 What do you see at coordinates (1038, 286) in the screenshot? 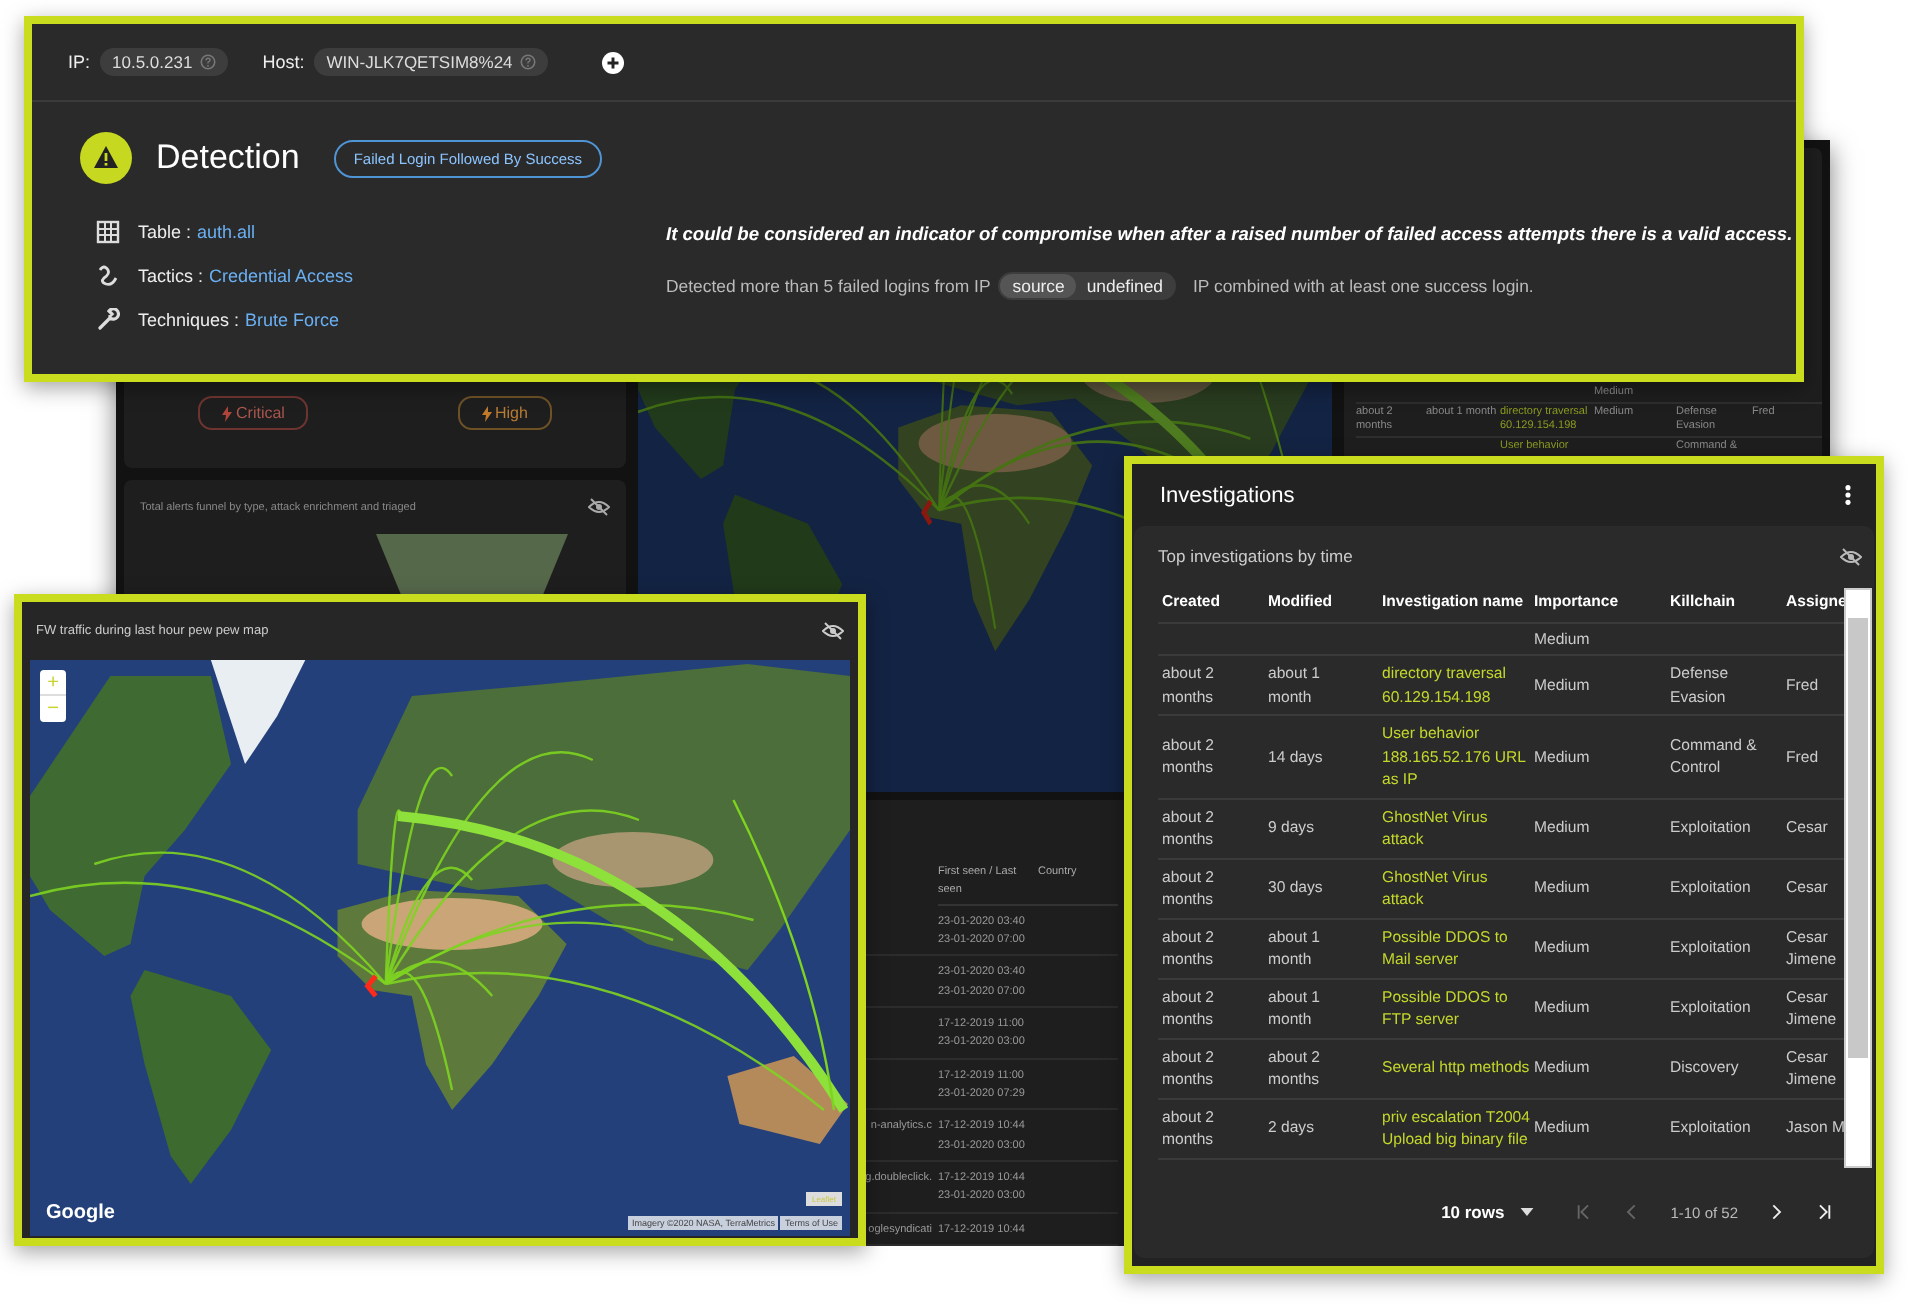
I see `chip-label: source` at bounding box center [1038, 286].